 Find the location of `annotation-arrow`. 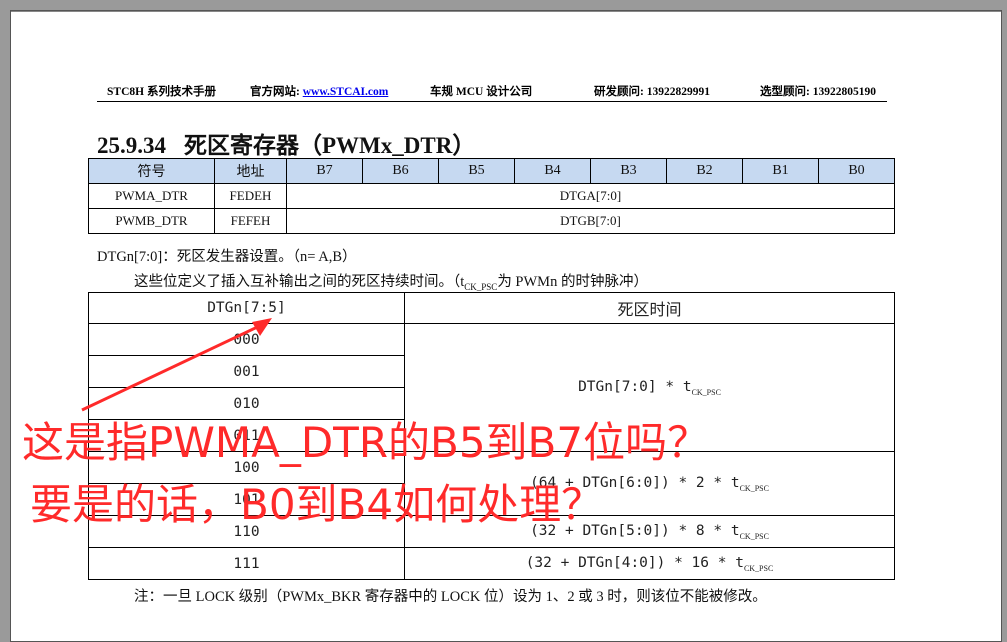

annotation-arrow is located at coordinates (176, 365).